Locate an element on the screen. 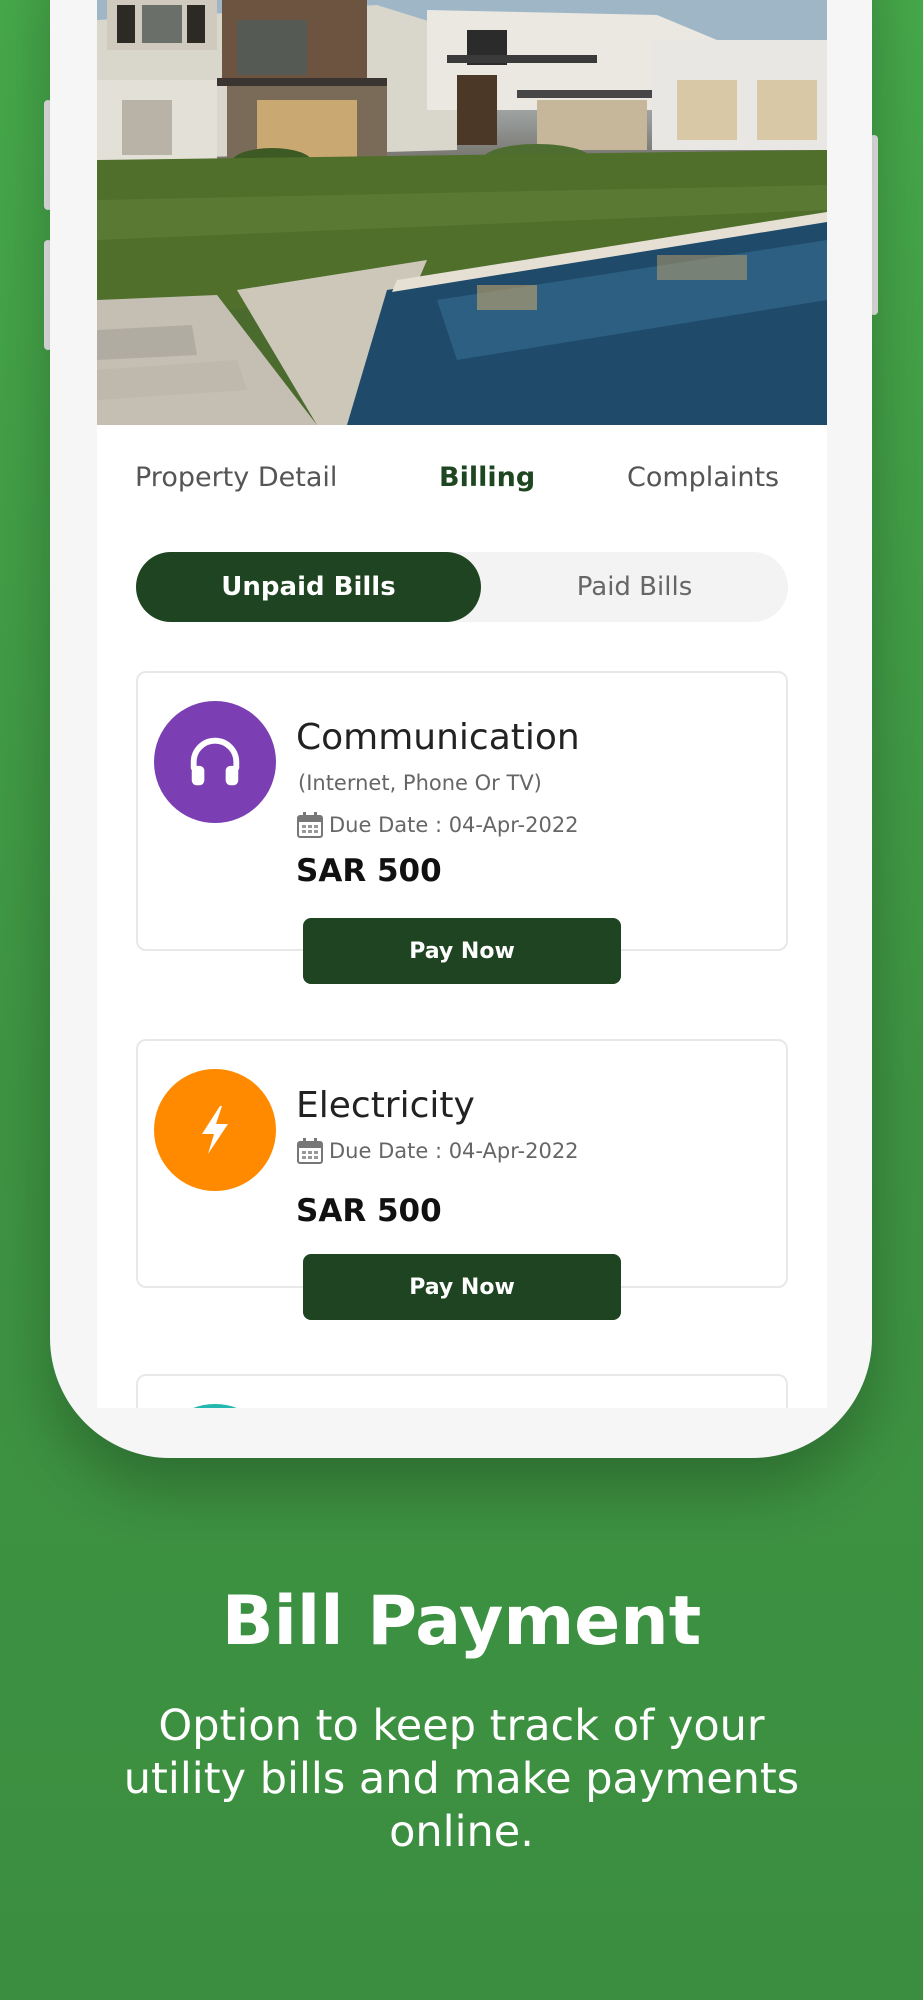  tab-property-detail: Property Detail is located at coordinates (236, 477).